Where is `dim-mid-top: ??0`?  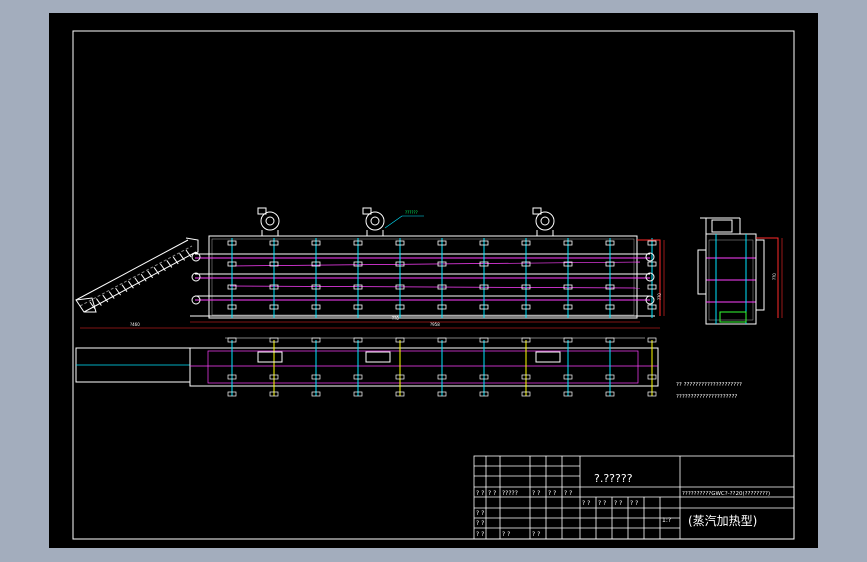
dim-mid-top: ??0 is located at coordinates (395, 318).